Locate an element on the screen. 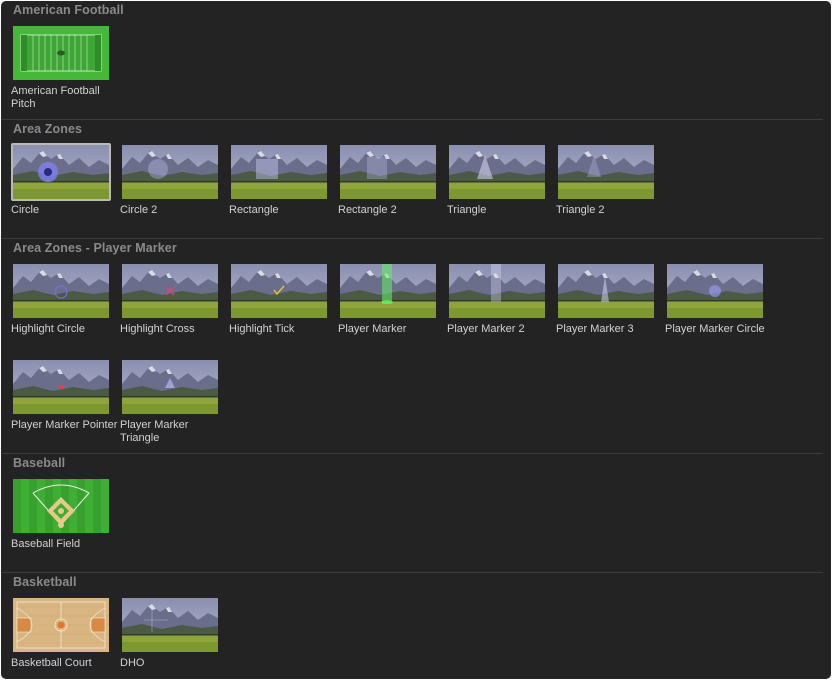 The width and height of the screenshot is (833, 681). template-label: Player Marker Pointer is located at coordinates (64, 425).